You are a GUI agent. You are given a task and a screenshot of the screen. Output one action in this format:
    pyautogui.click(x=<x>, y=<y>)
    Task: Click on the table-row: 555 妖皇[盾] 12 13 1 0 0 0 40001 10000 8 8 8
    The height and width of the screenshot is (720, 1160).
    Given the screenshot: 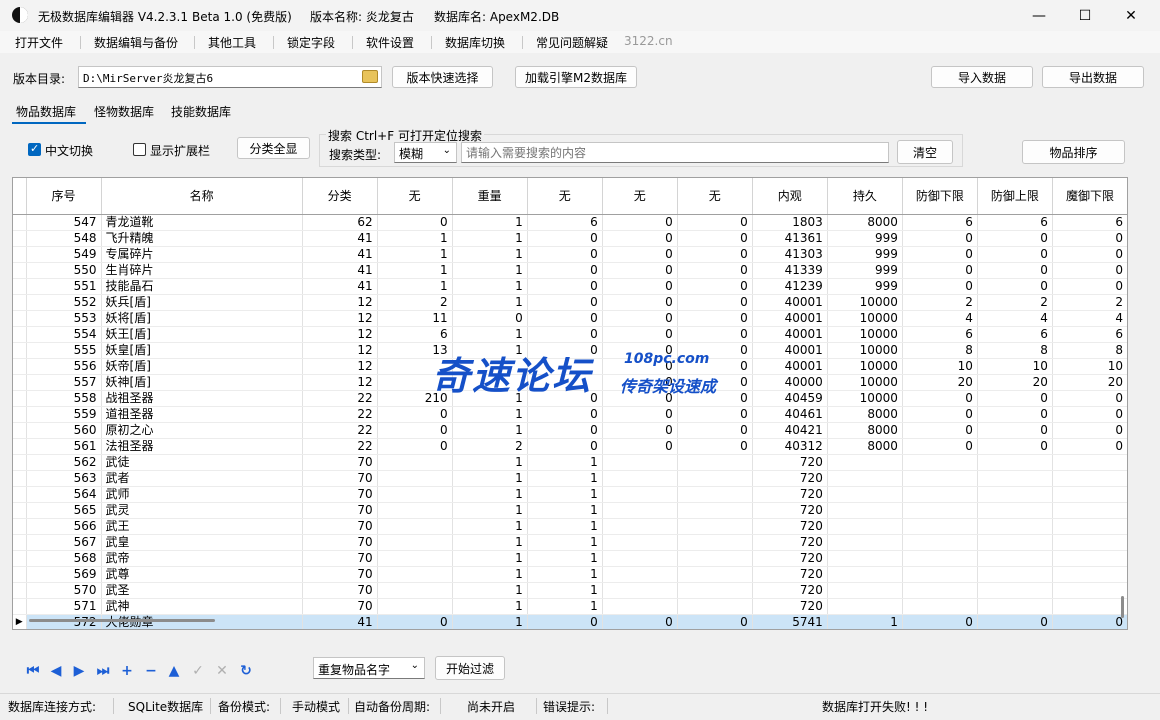 What is the action you would take?
    pyautogui.click(x=570, y=350)
    